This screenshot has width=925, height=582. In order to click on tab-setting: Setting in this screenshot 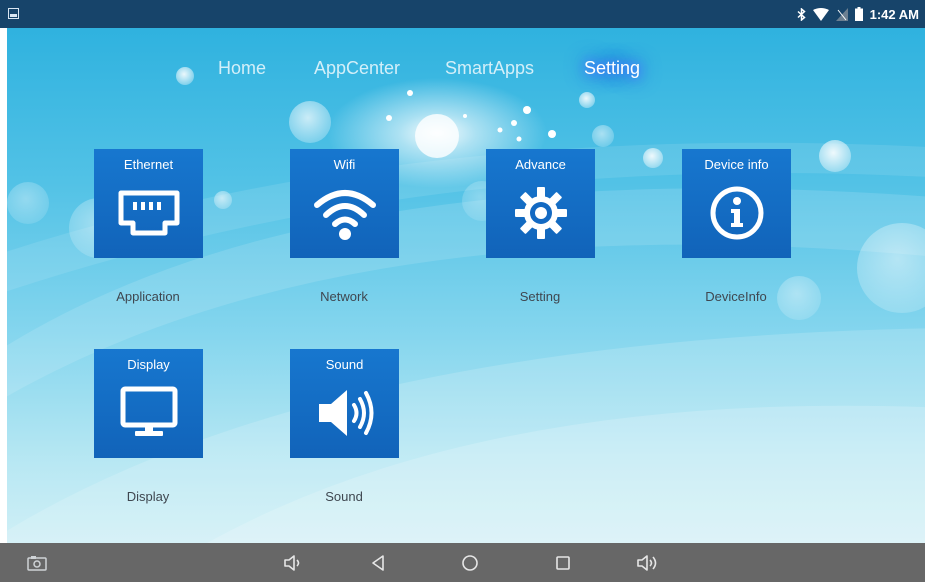, I will do `click(612, 68)`.